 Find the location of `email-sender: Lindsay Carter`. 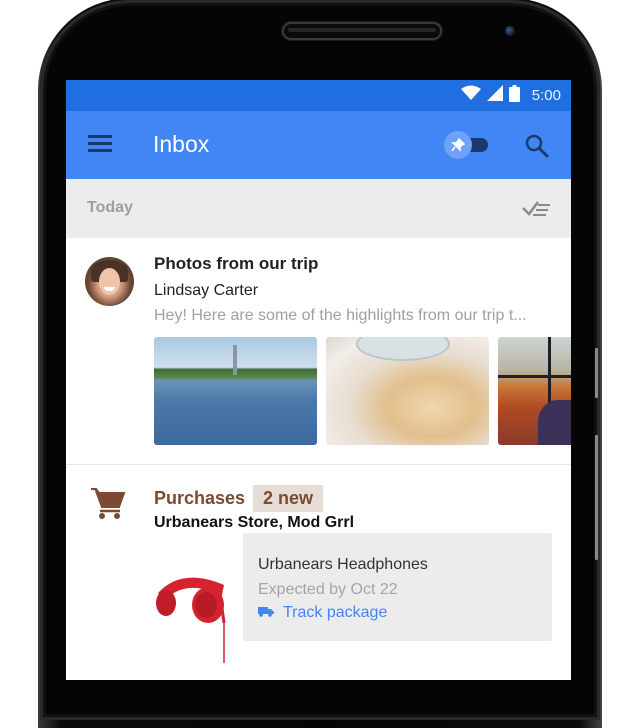

email-sender: Lindsay Carter is located at coordinates (206, 290).